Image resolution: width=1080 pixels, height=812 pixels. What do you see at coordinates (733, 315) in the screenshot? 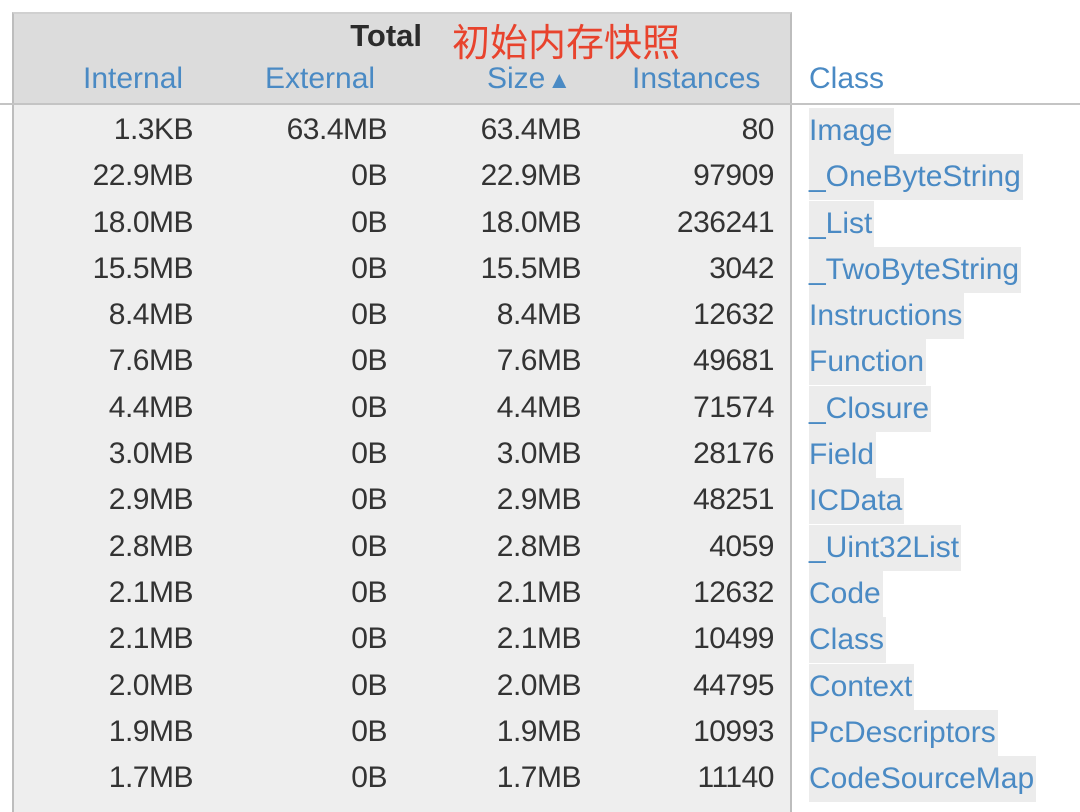
I see `instances-cell: 12632` at bounding box center [733, 315].